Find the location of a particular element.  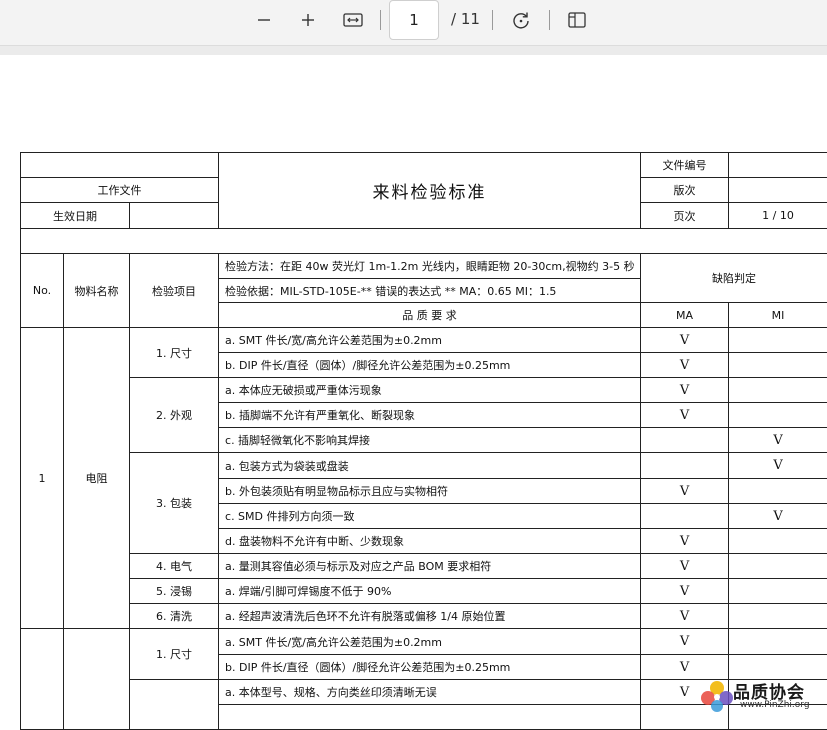

page-number-input: 1 is located at coordinates (414, 20).